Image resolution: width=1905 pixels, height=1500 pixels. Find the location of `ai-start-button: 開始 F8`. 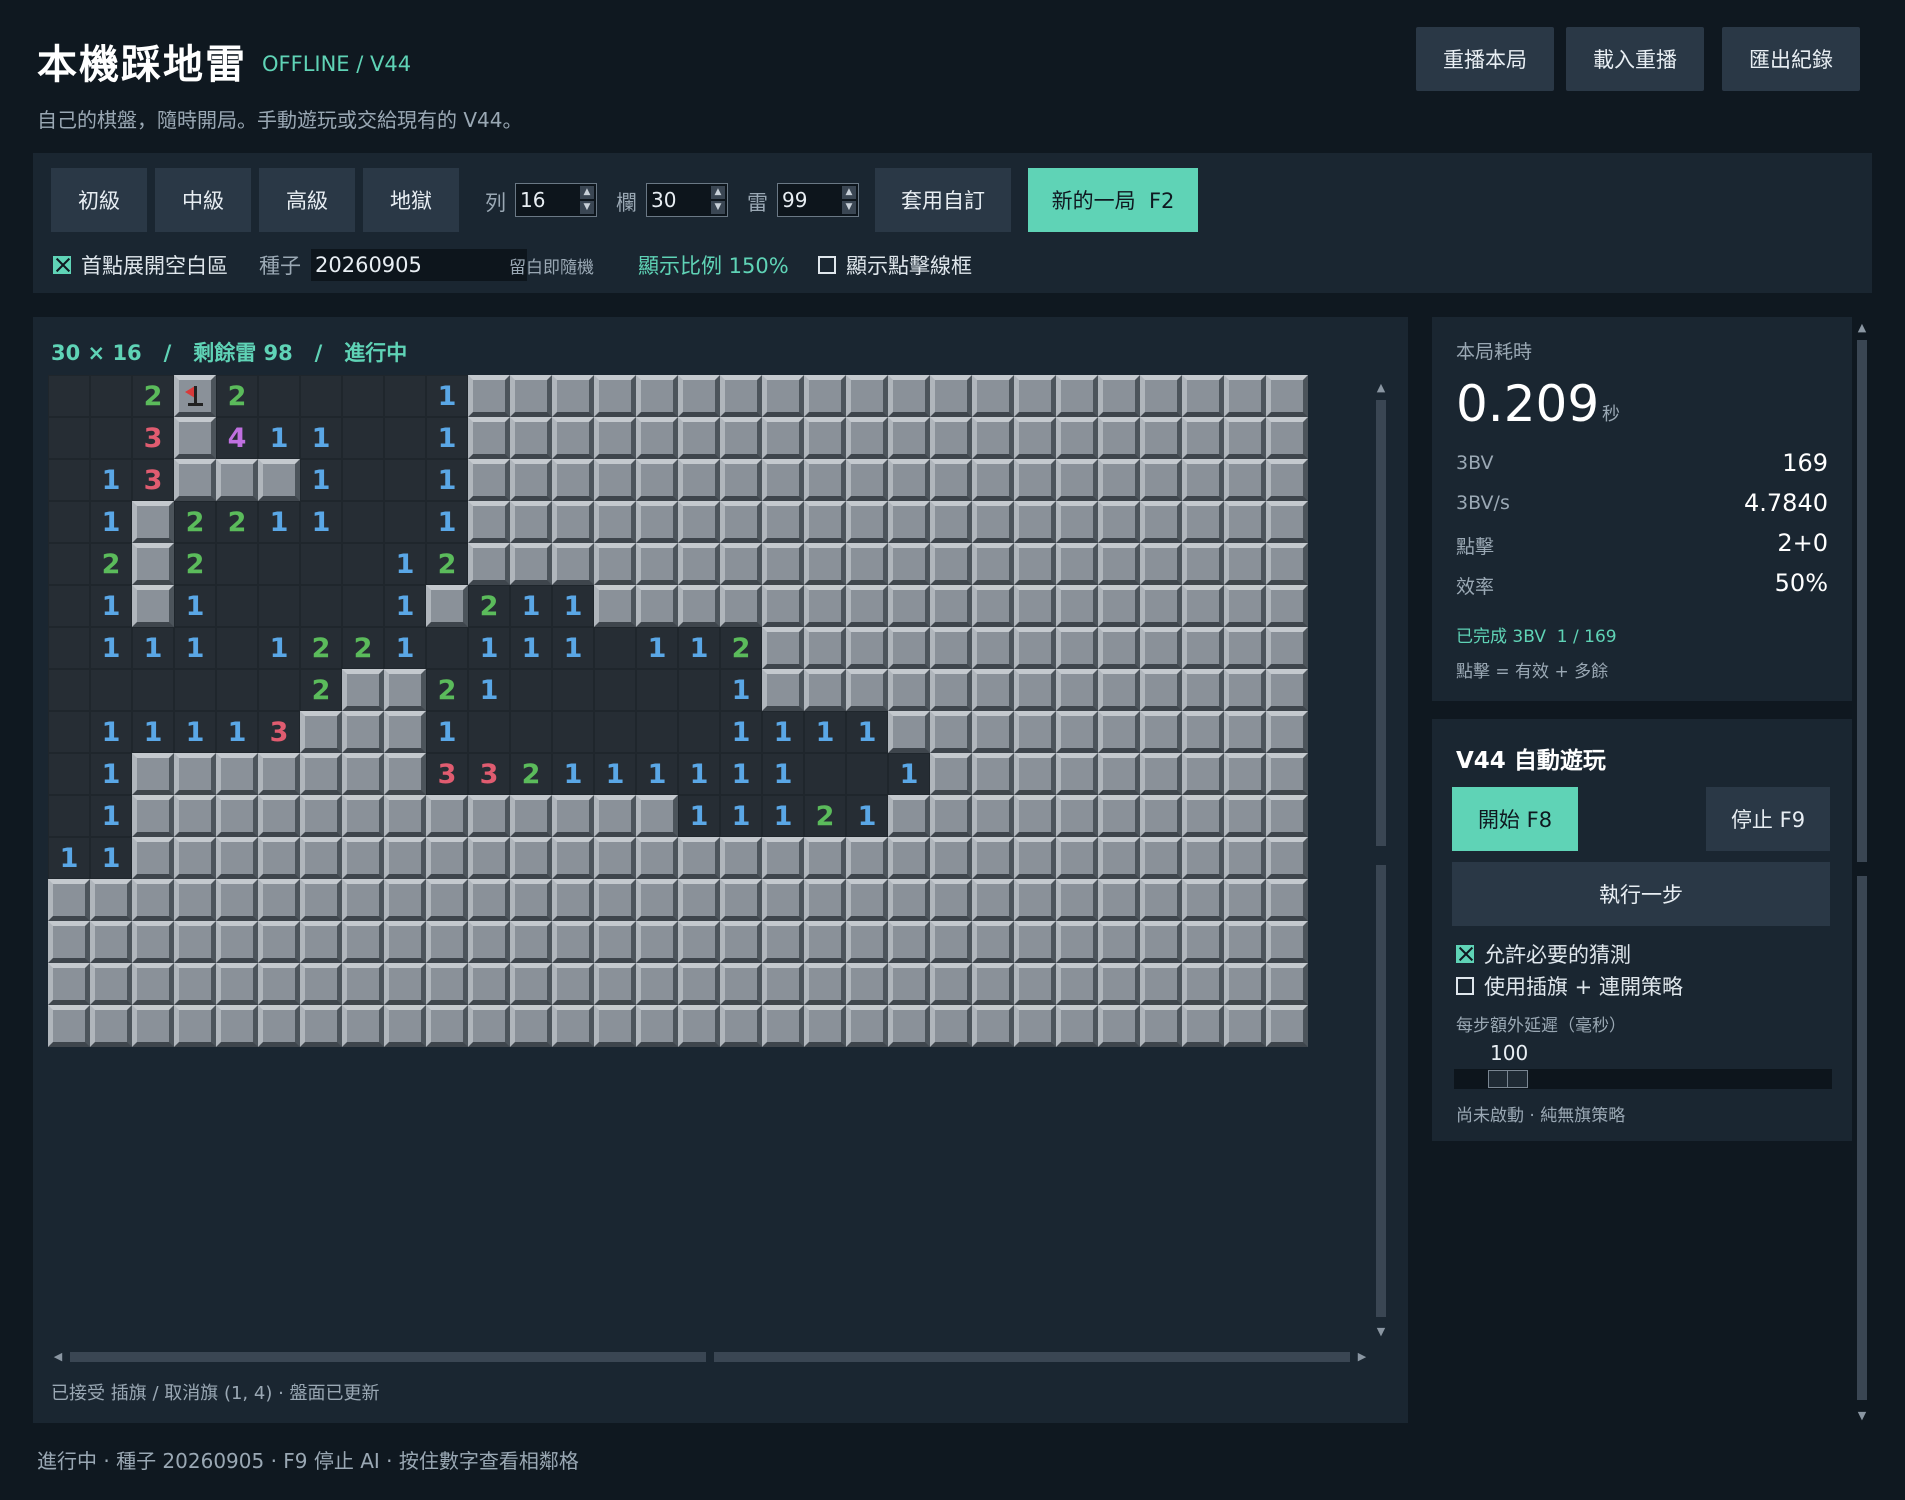

ai-start-button: 開始 F8 is located at coordinates (1515, 819).